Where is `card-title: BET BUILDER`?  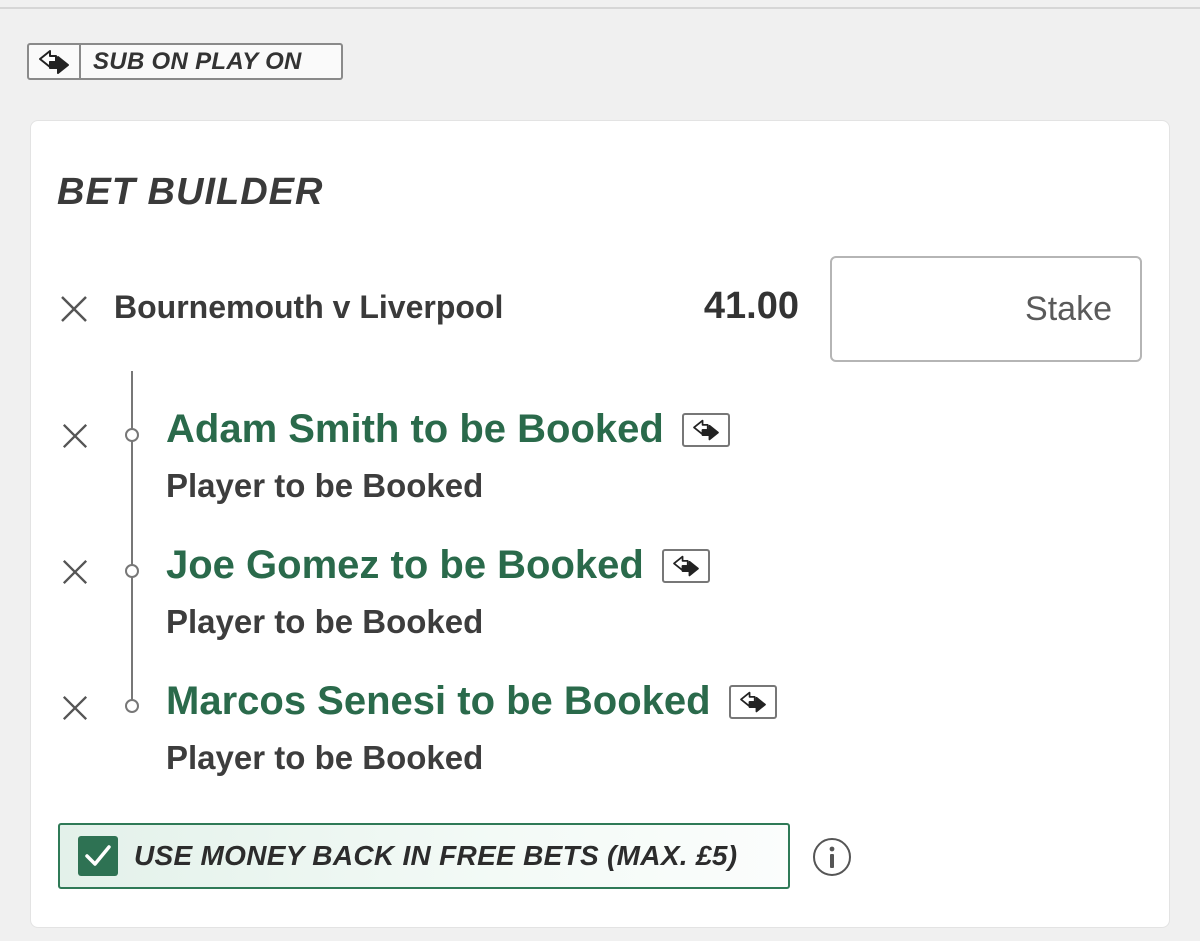 card-title: BET BUILDER is located at coordinates (190, 192).